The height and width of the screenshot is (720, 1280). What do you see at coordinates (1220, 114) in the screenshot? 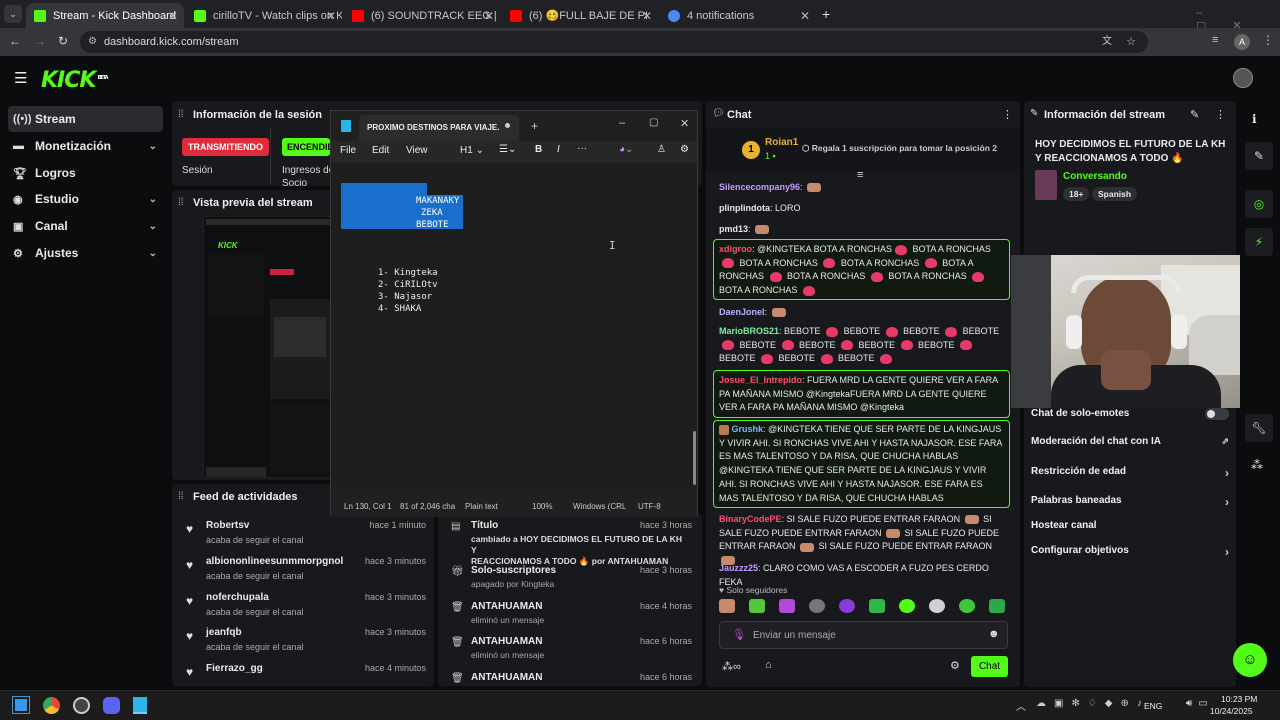
I see `info-menu-icon: ⋮` at bounding box center [1220, 114].